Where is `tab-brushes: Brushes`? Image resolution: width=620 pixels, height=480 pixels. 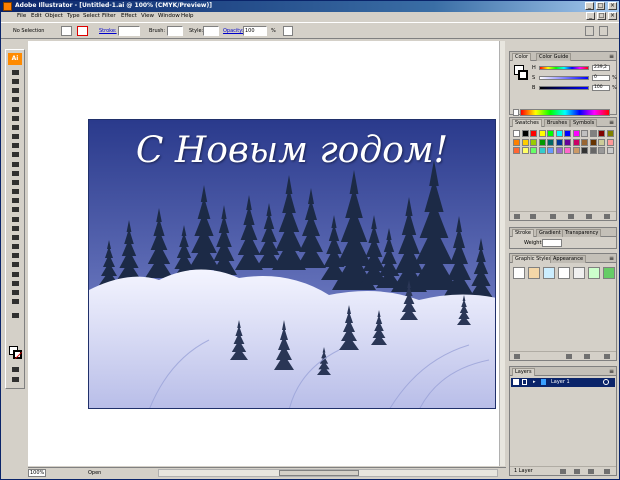
tab-brushes: Brushes is located at coordinates (557, 123).